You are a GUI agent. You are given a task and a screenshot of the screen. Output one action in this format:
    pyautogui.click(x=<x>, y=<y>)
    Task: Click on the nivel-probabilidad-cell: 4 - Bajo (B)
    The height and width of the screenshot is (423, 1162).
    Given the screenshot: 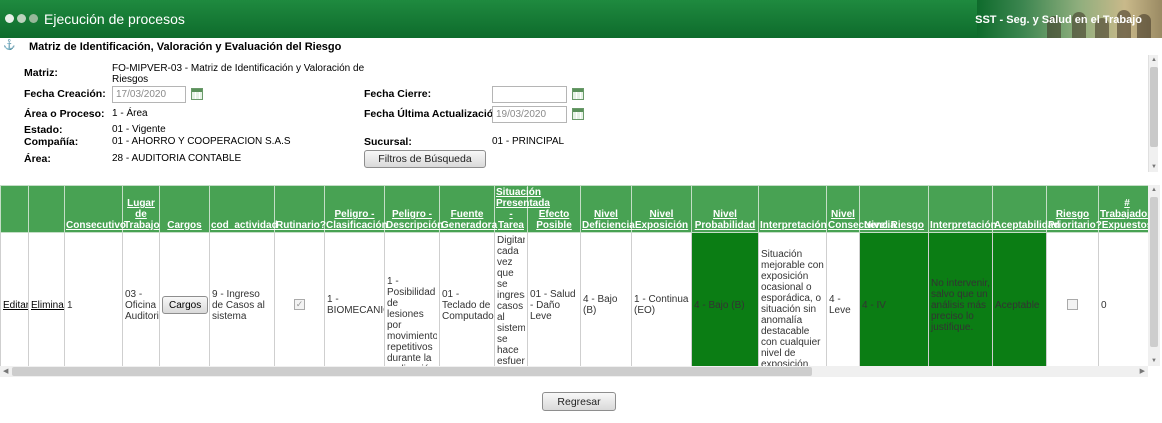 What is the action you would take?
    pyautogui.click(x=725, y=299)
    